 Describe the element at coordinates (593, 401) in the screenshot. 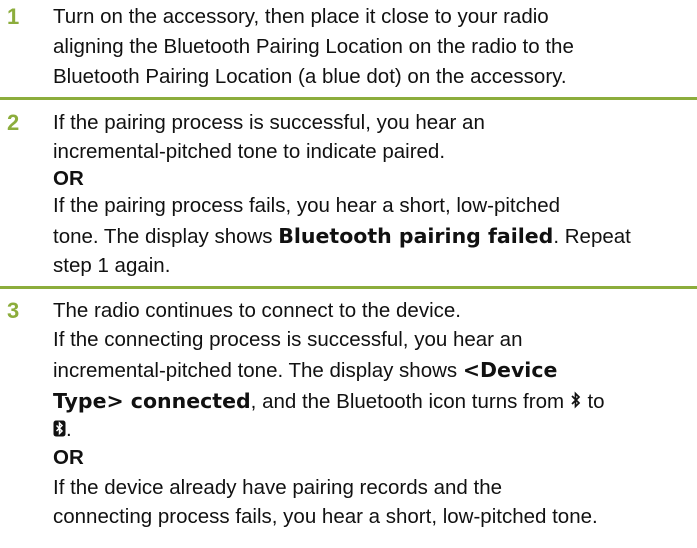

I see `text: to` at that location.